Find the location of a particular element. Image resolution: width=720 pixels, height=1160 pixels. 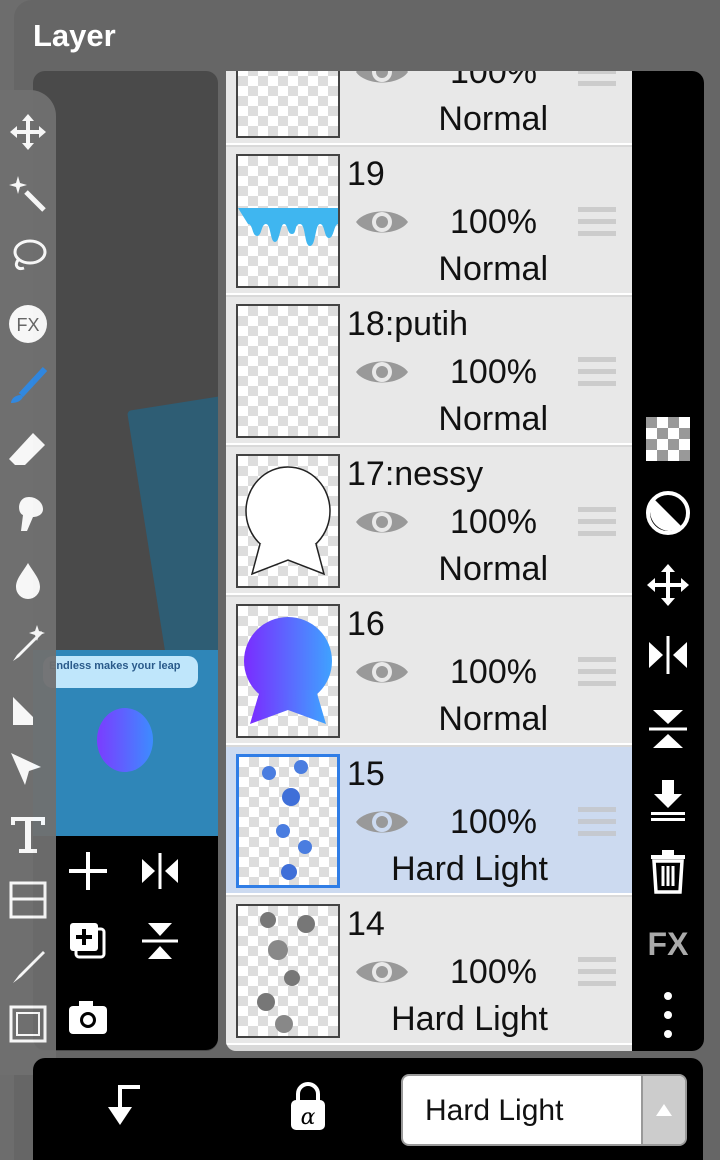

gray-buttons-artwork is located at coordinates (286, 972).